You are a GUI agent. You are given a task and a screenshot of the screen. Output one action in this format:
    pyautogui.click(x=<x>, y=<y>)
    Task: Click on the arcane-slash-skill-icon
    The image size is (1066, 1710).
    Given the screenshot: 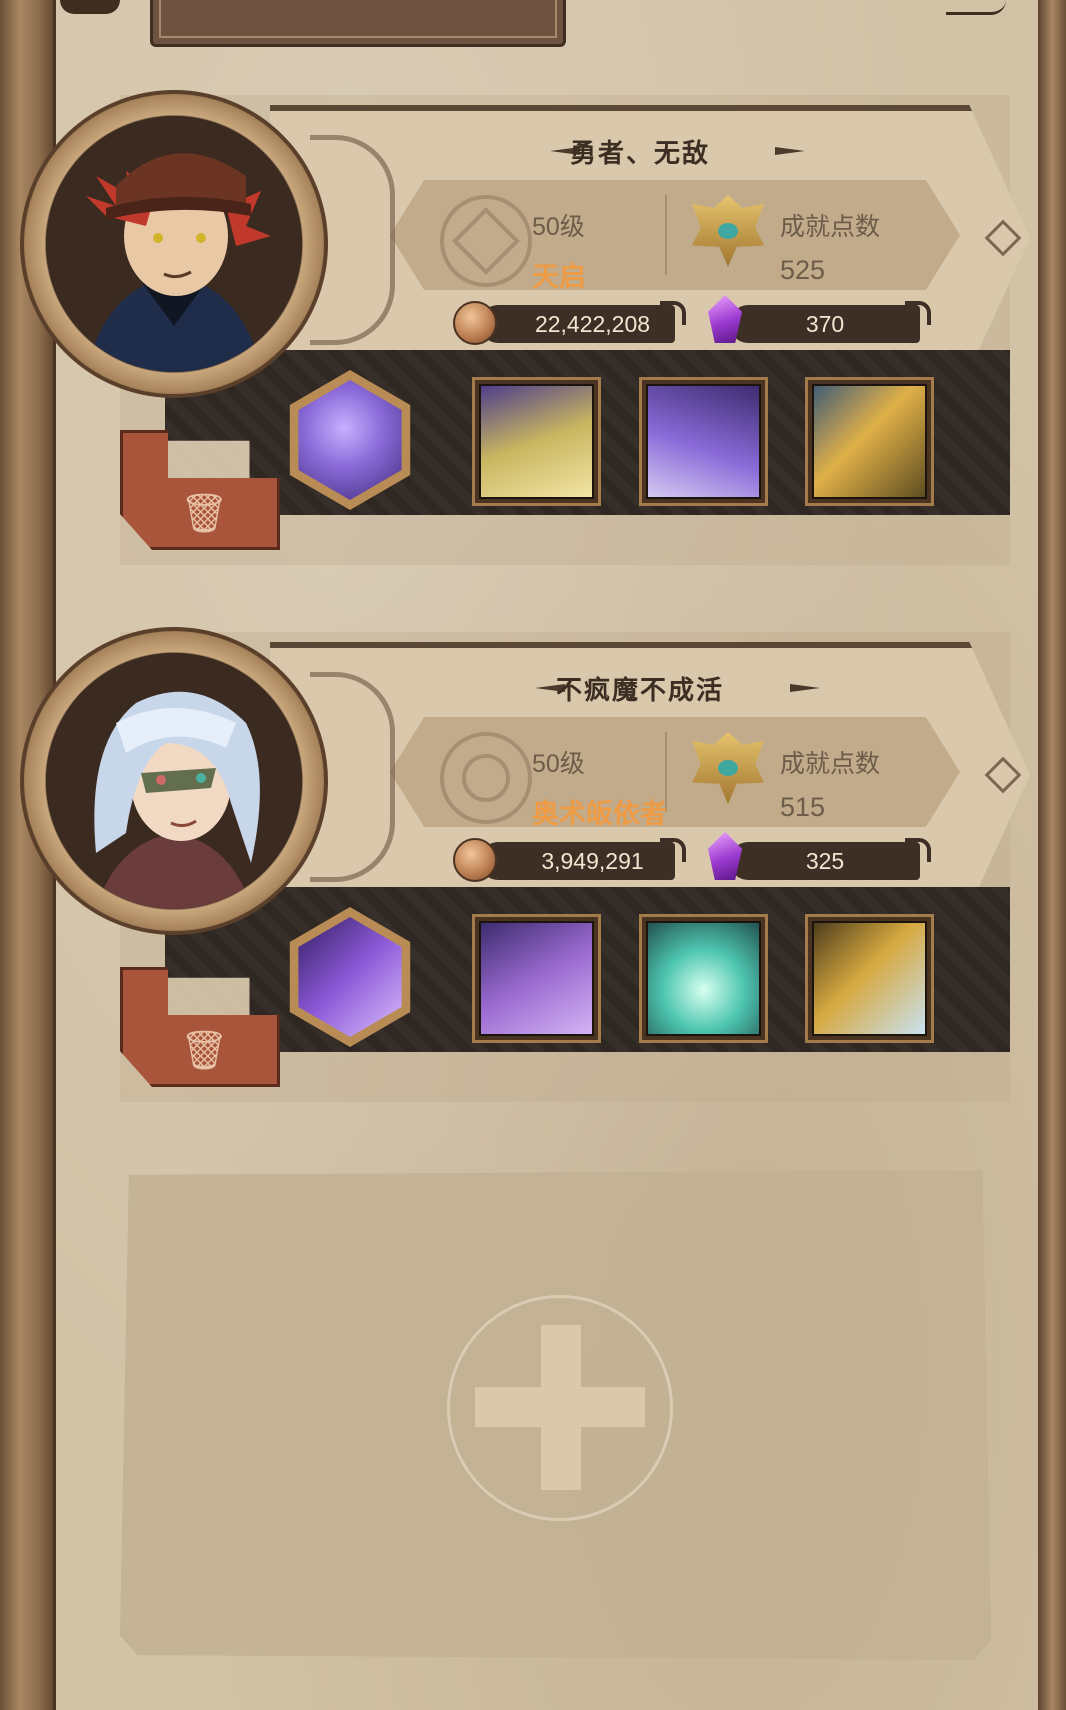 What is the action you would take?
    pyautogui.click(x=536, y=978)
    